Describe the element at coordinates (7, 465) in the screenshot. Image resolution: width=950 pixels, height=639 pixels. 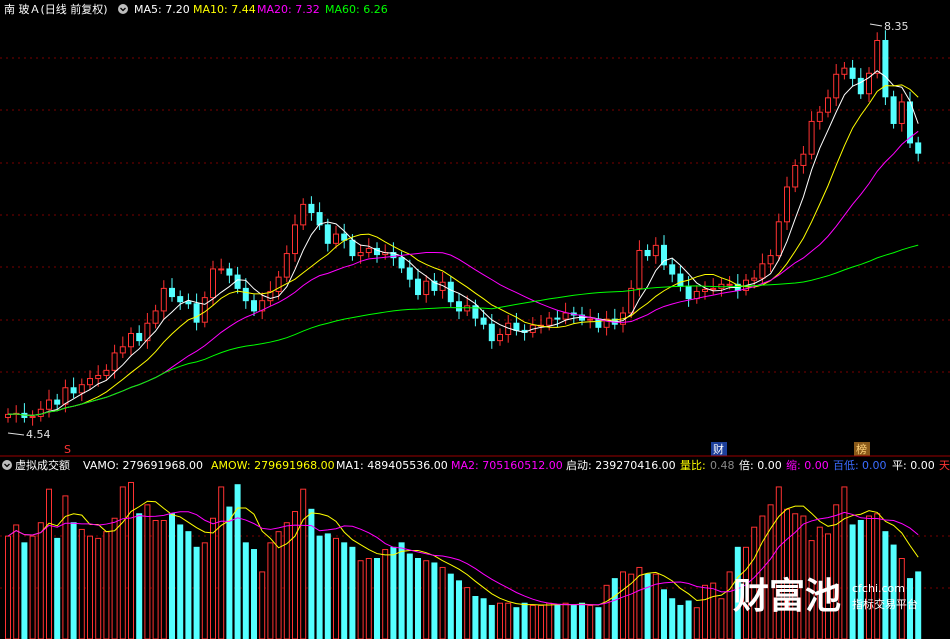
I see `indicator-settings-icon` at that location.